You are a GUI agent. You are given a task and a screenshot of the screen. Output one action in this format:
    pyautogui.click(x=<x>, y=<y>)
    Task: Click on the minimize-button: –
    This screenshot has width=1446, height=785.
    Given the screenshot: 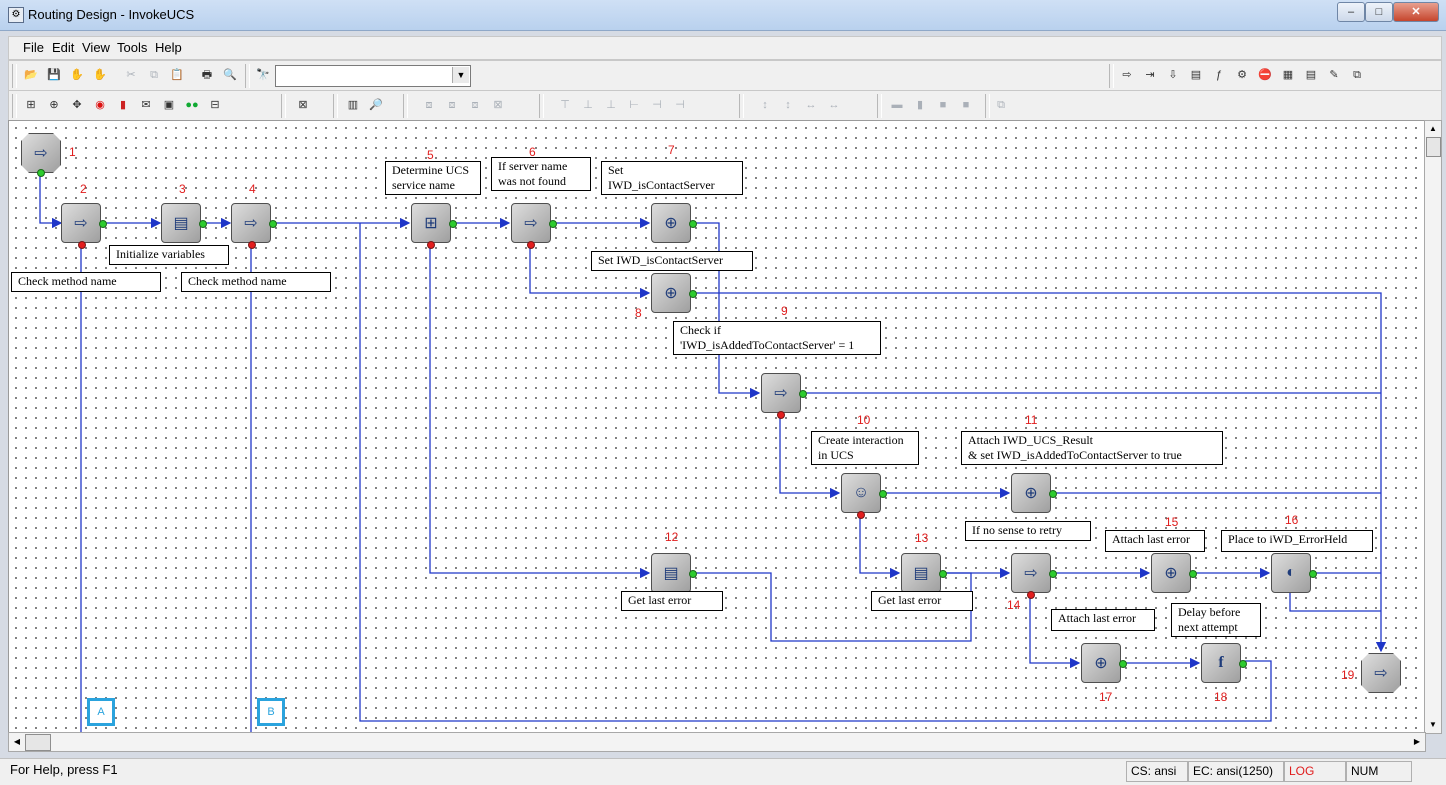 What is the action you would take?
    pyautogui.click(x=1351, y=12)
    